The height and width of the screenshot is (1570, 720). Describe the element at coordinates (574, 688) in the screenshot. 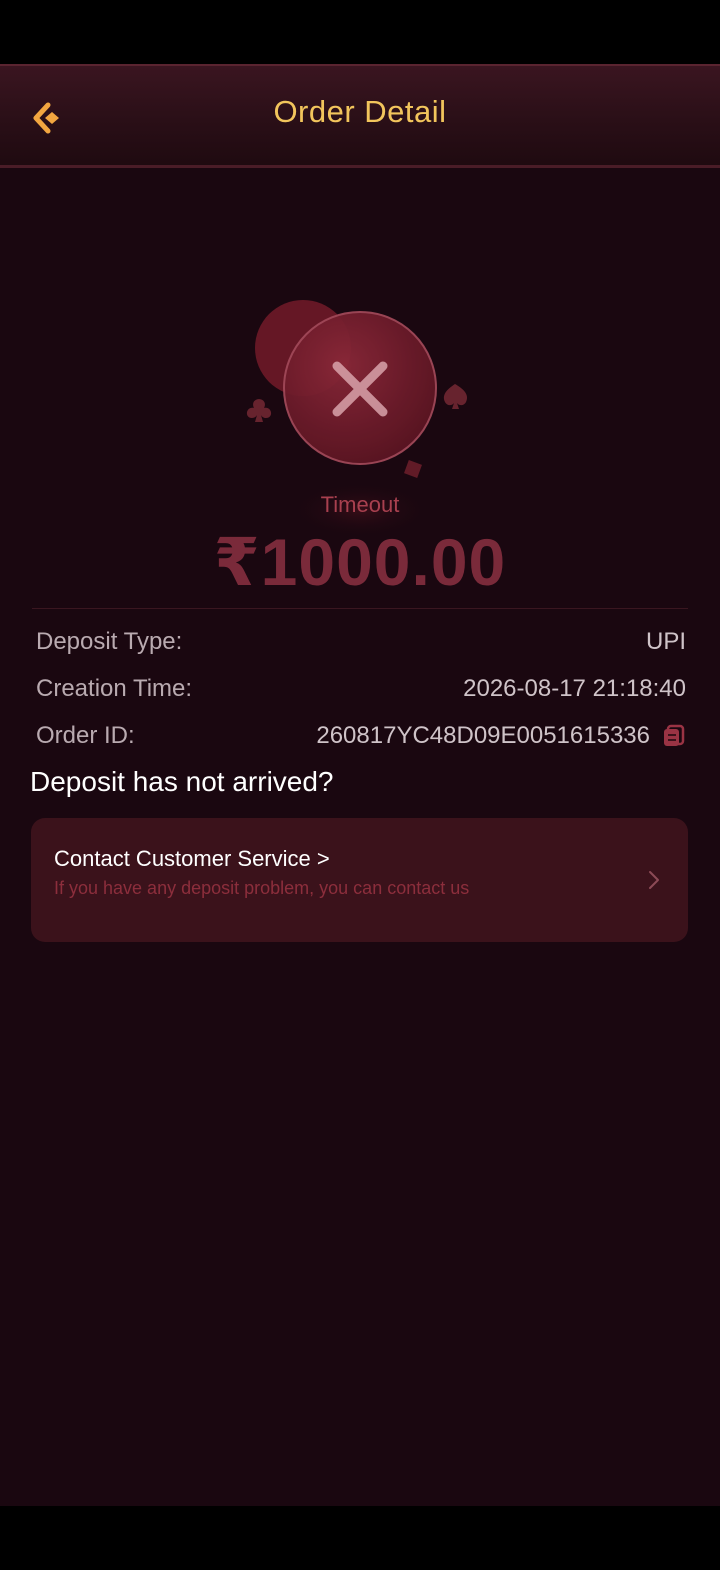

I see `creation-time-value: 2026-08-17 21:18:40` at that location.